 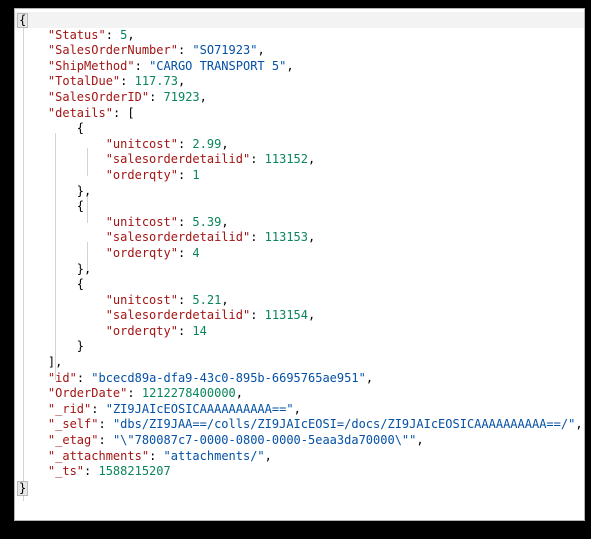 What do you see at coordinates (156, 81) in the screenshot?
I see `token-num: 117.73` at bounding box center [156, 81].